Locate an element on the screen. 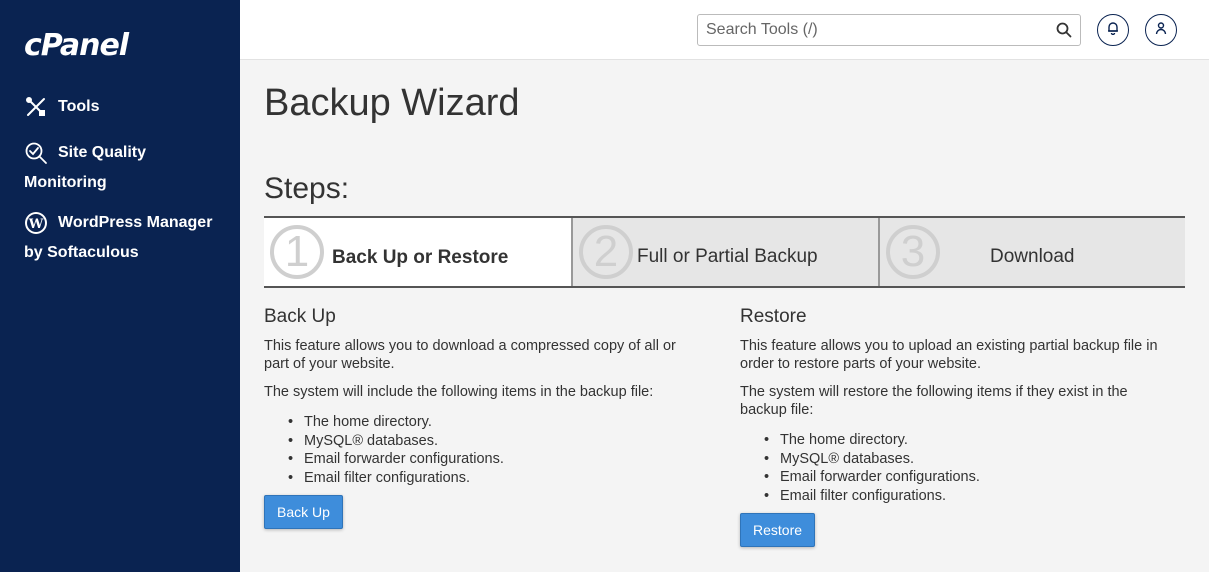  step-number: 2 is located at coordinates (606, 252).